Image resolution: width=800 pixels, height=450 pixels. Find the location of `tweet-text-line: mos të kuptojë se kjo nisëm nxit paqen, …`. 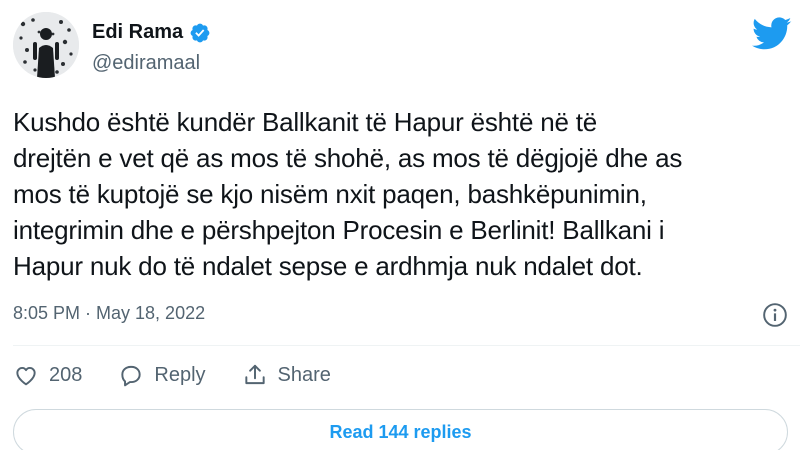

tweet-text-line: mos të kuptojë se kjo nisëm nxit paqen, … is located at coordinates (330, 194).